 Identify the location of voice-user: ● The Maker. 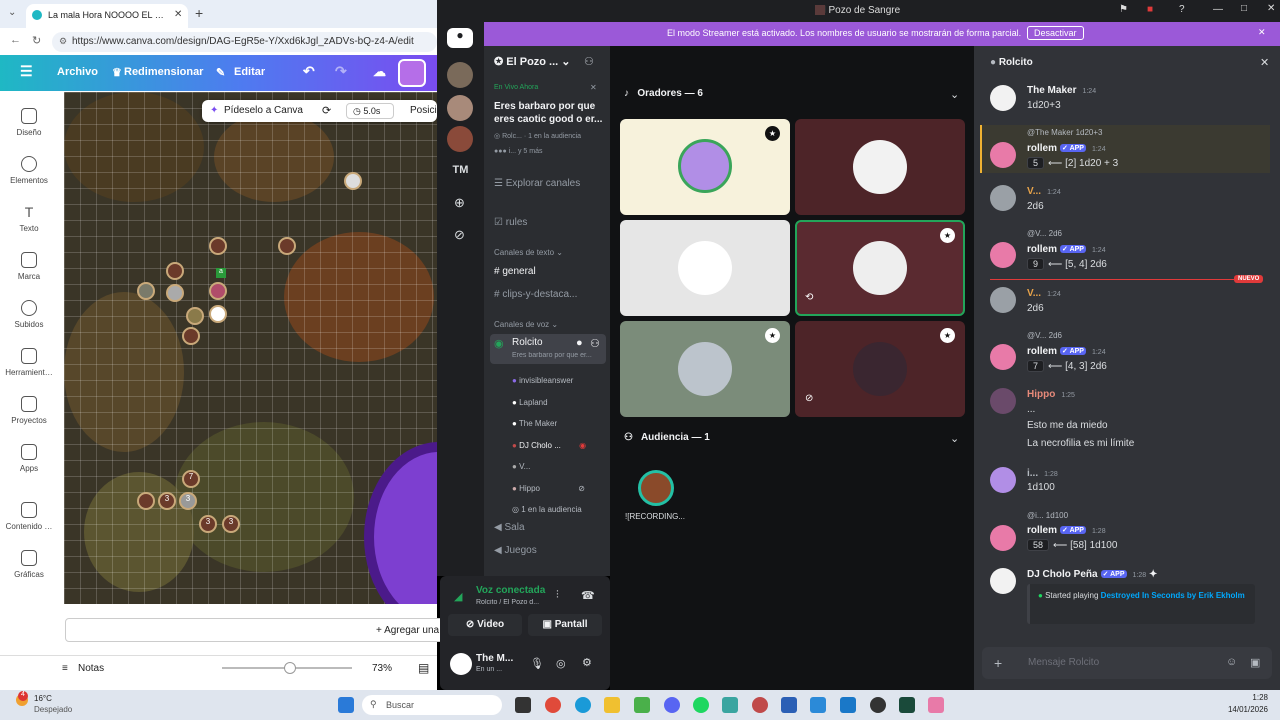
(549, 424).